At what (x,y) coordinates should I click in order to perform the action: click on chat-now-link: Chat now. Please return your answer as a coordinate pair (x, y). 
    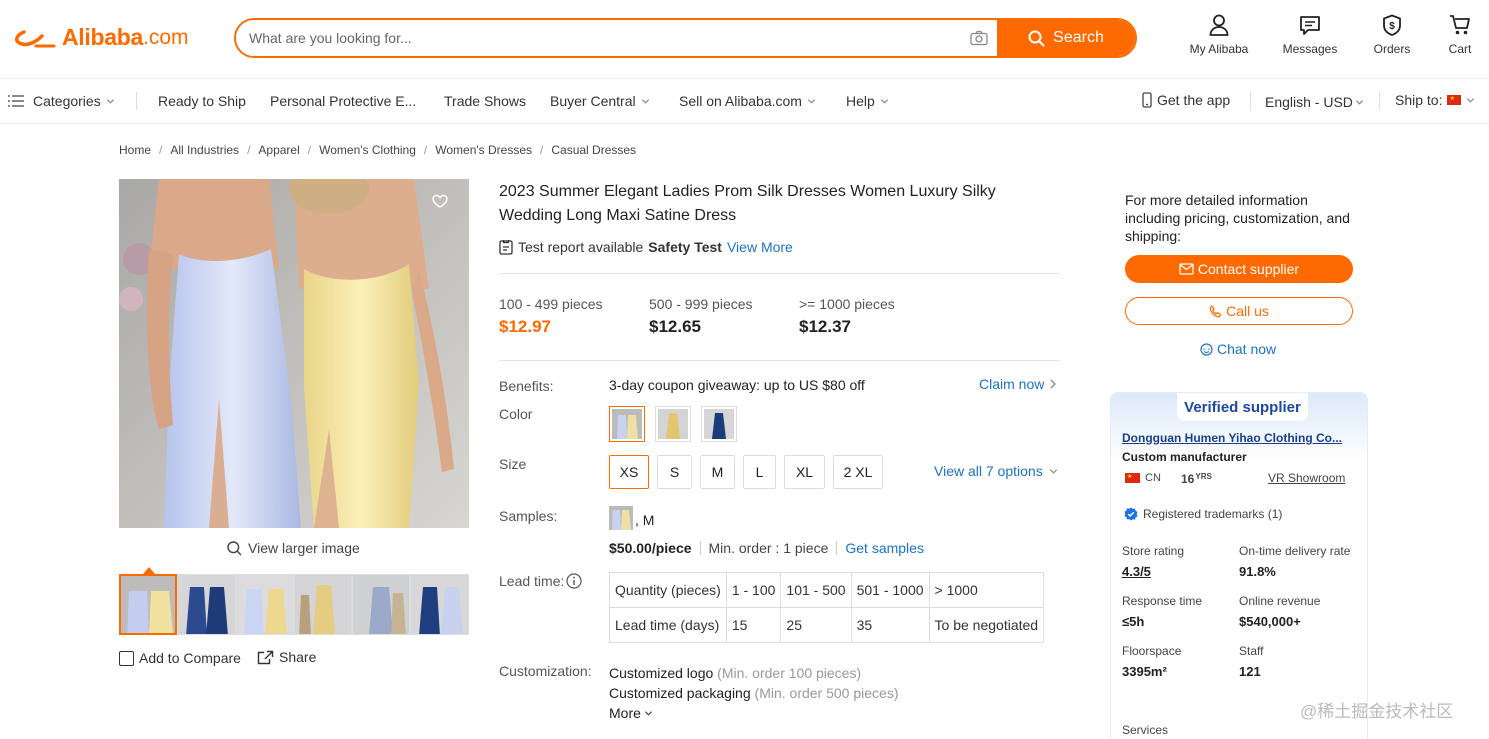
    Looking at the image, I should click on (1238, 349).